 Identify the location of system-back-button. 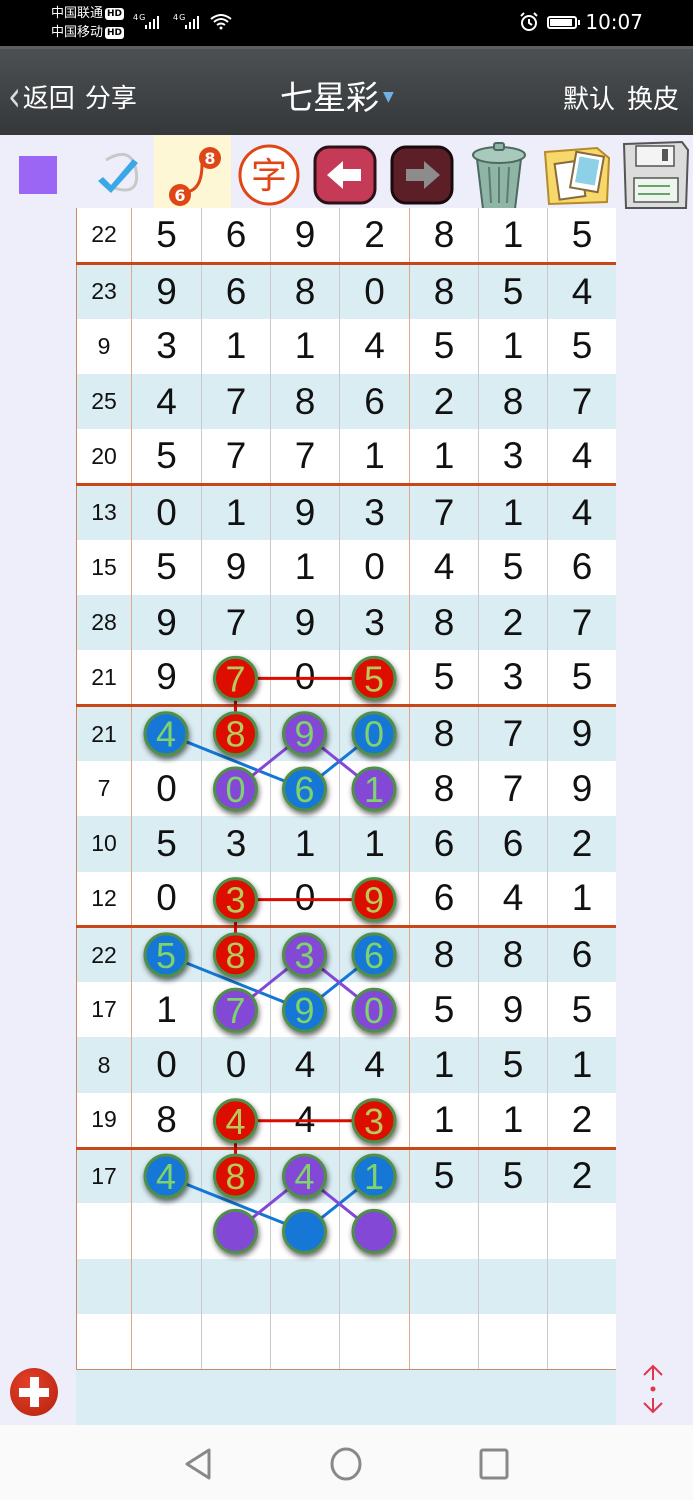
(198, 1466).